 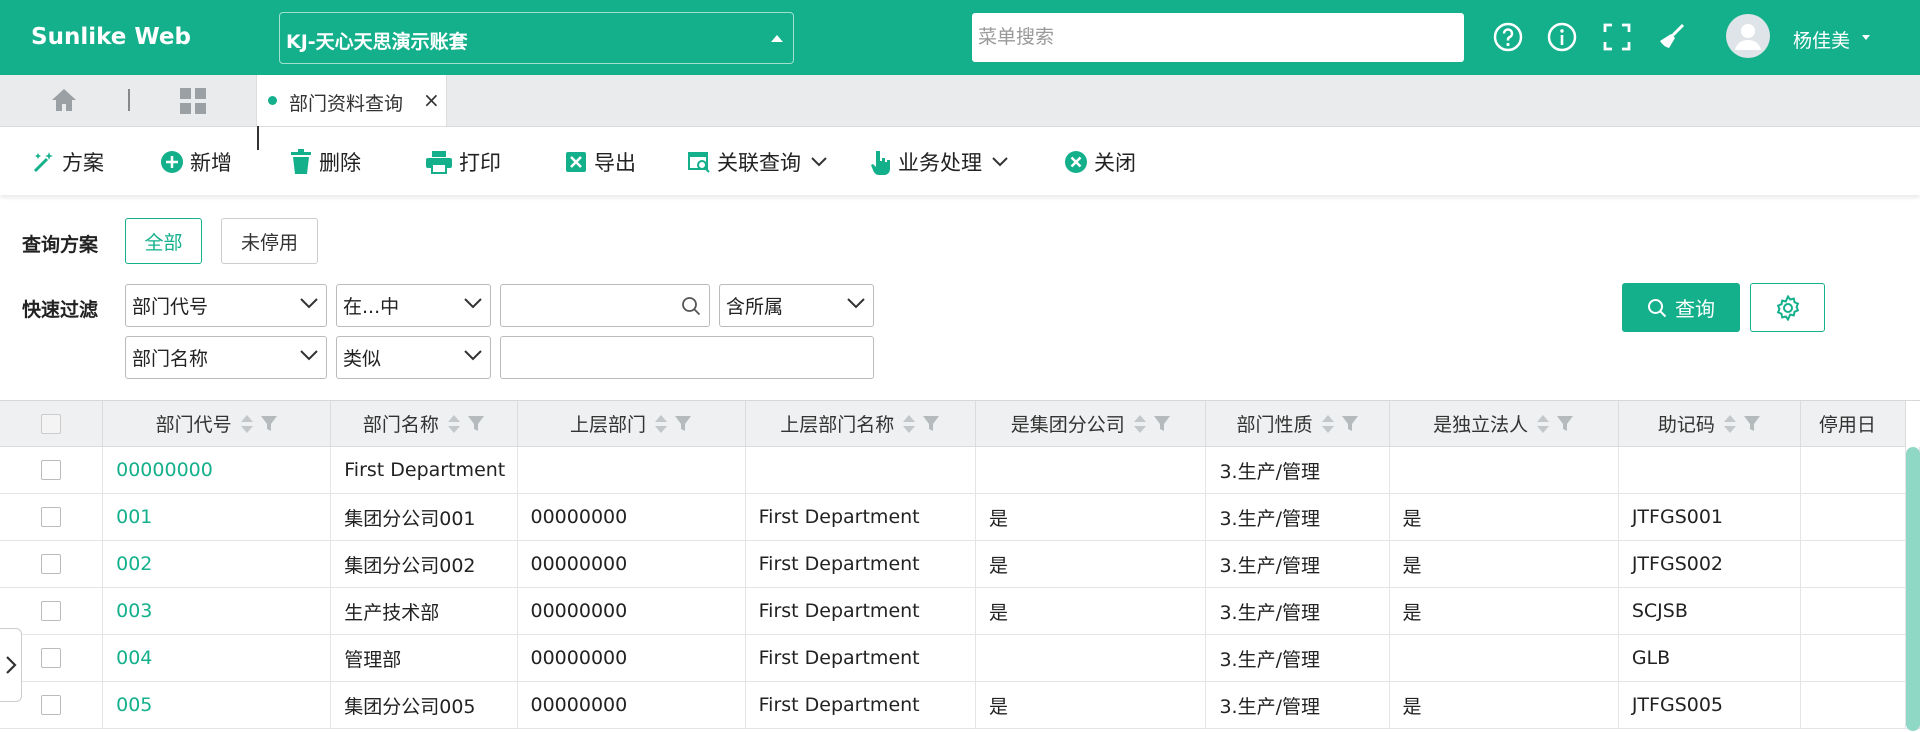 What do you see at coordinates (1853, 424) in the screenshot?
I see `column-header: 停用日` at bounding box center [1853, 424].